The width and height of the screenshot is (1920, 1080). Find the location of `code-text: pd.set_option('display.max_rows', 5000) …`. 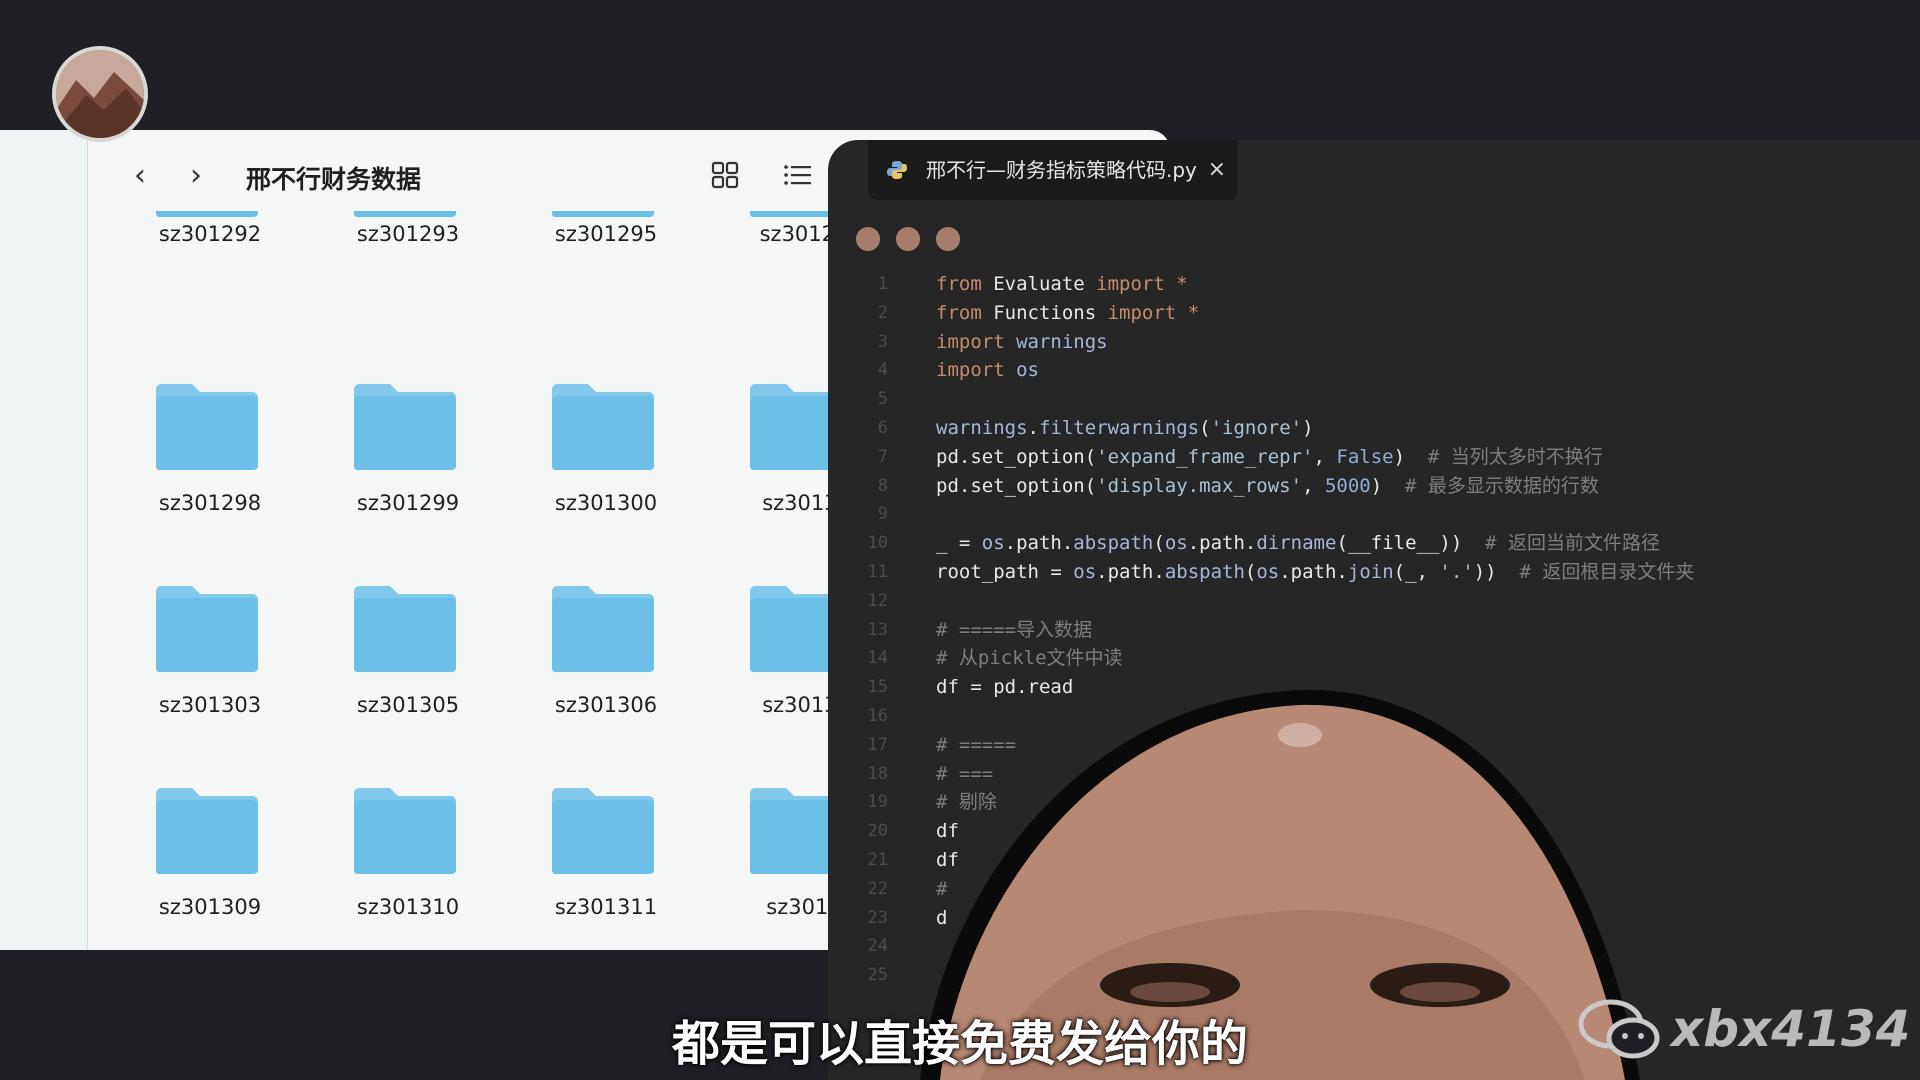

code-text: pd.set_option('display.max_rows', 5000) … is located at coordinates (1267, 485).